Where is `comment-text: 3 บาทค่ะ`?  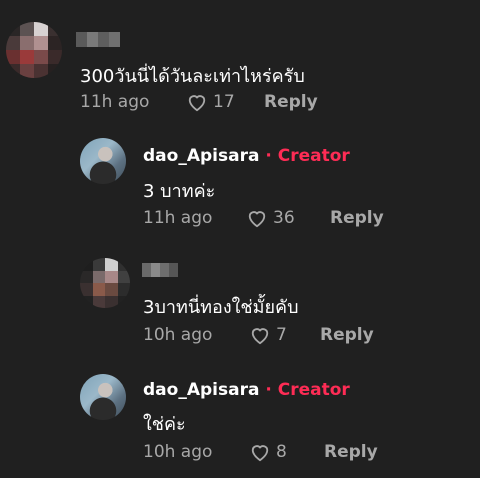 comment-text: 3 บาทค่ะ is located at coordinates (179, 191).